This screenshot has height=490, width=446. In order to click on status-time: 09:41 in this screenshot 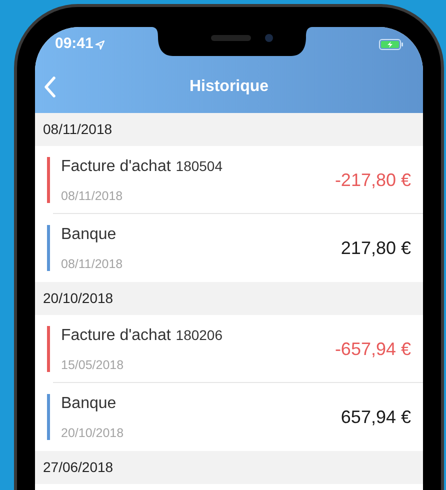, I will do `click(74, 44)`.